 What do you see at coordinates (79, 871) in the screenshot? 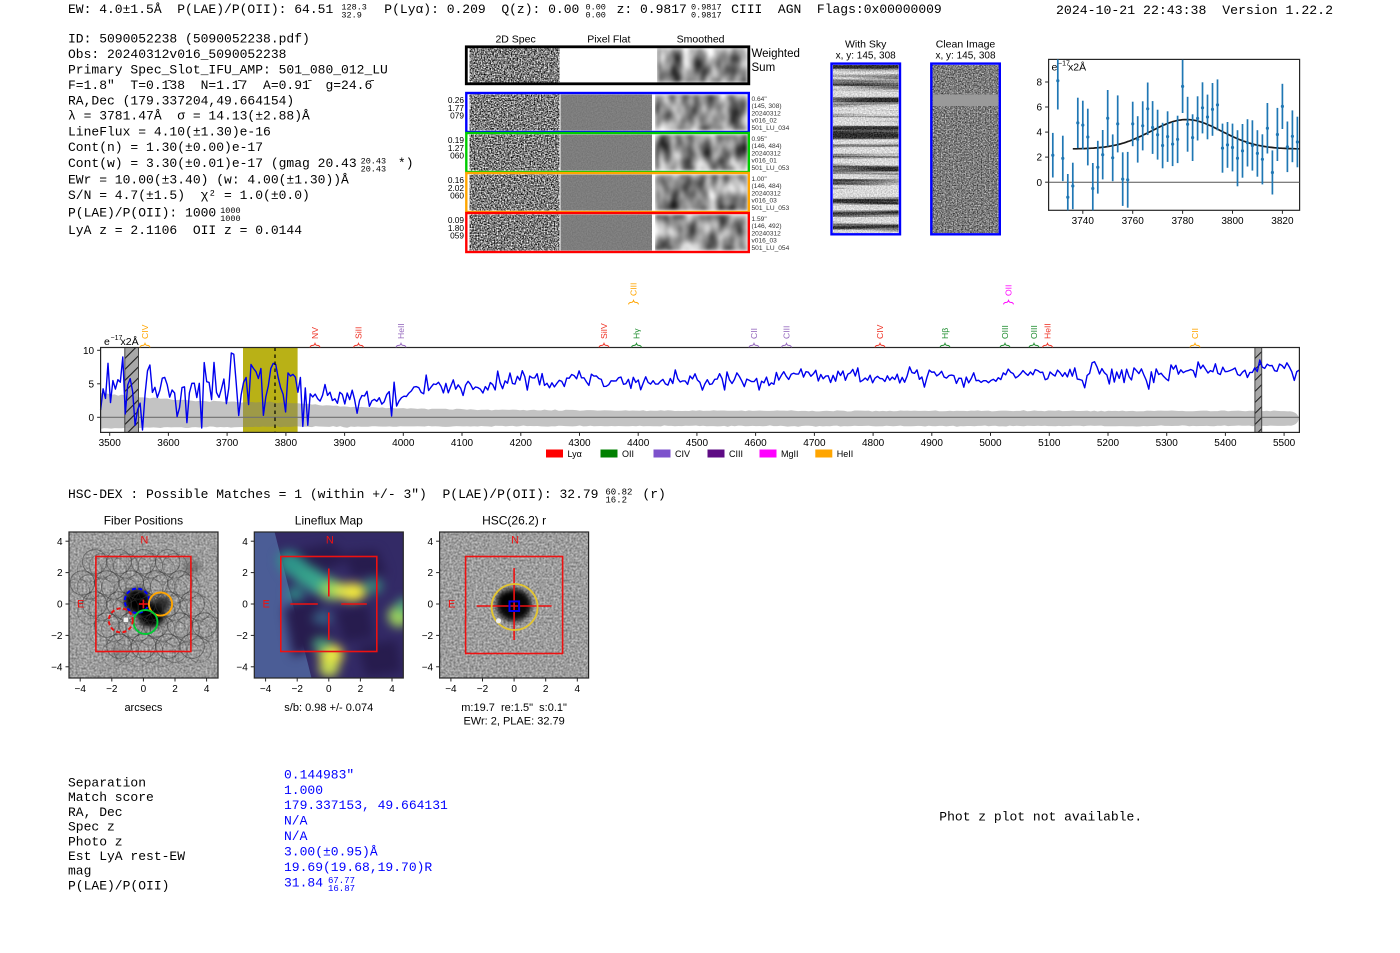
I see `svg-text: mag` at bounding box center [79, 871].